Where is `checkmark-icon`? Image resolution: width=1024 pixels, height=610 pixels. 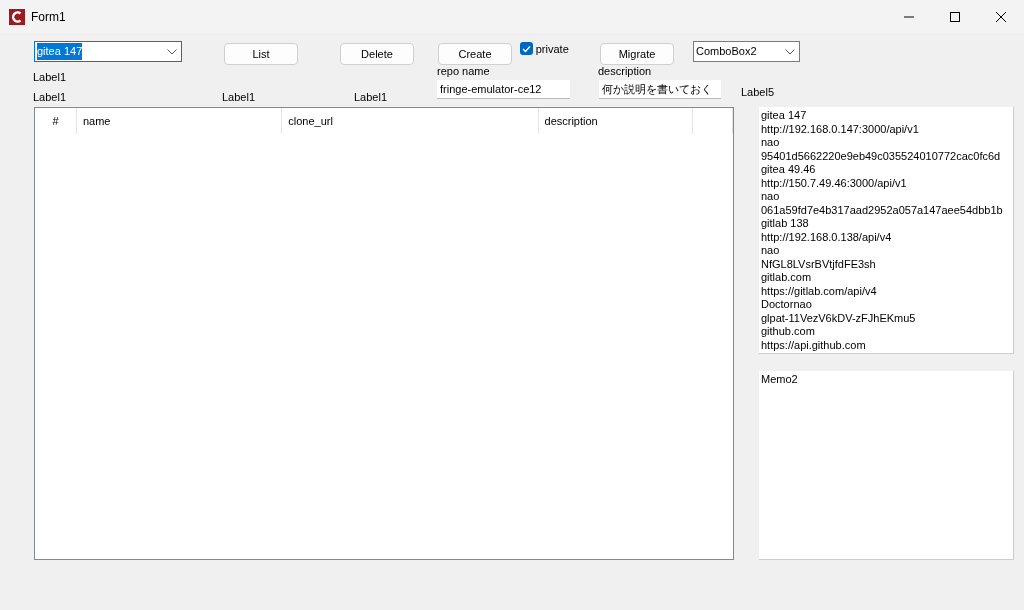
checkmark-icon is located at coordinates (526, 48).